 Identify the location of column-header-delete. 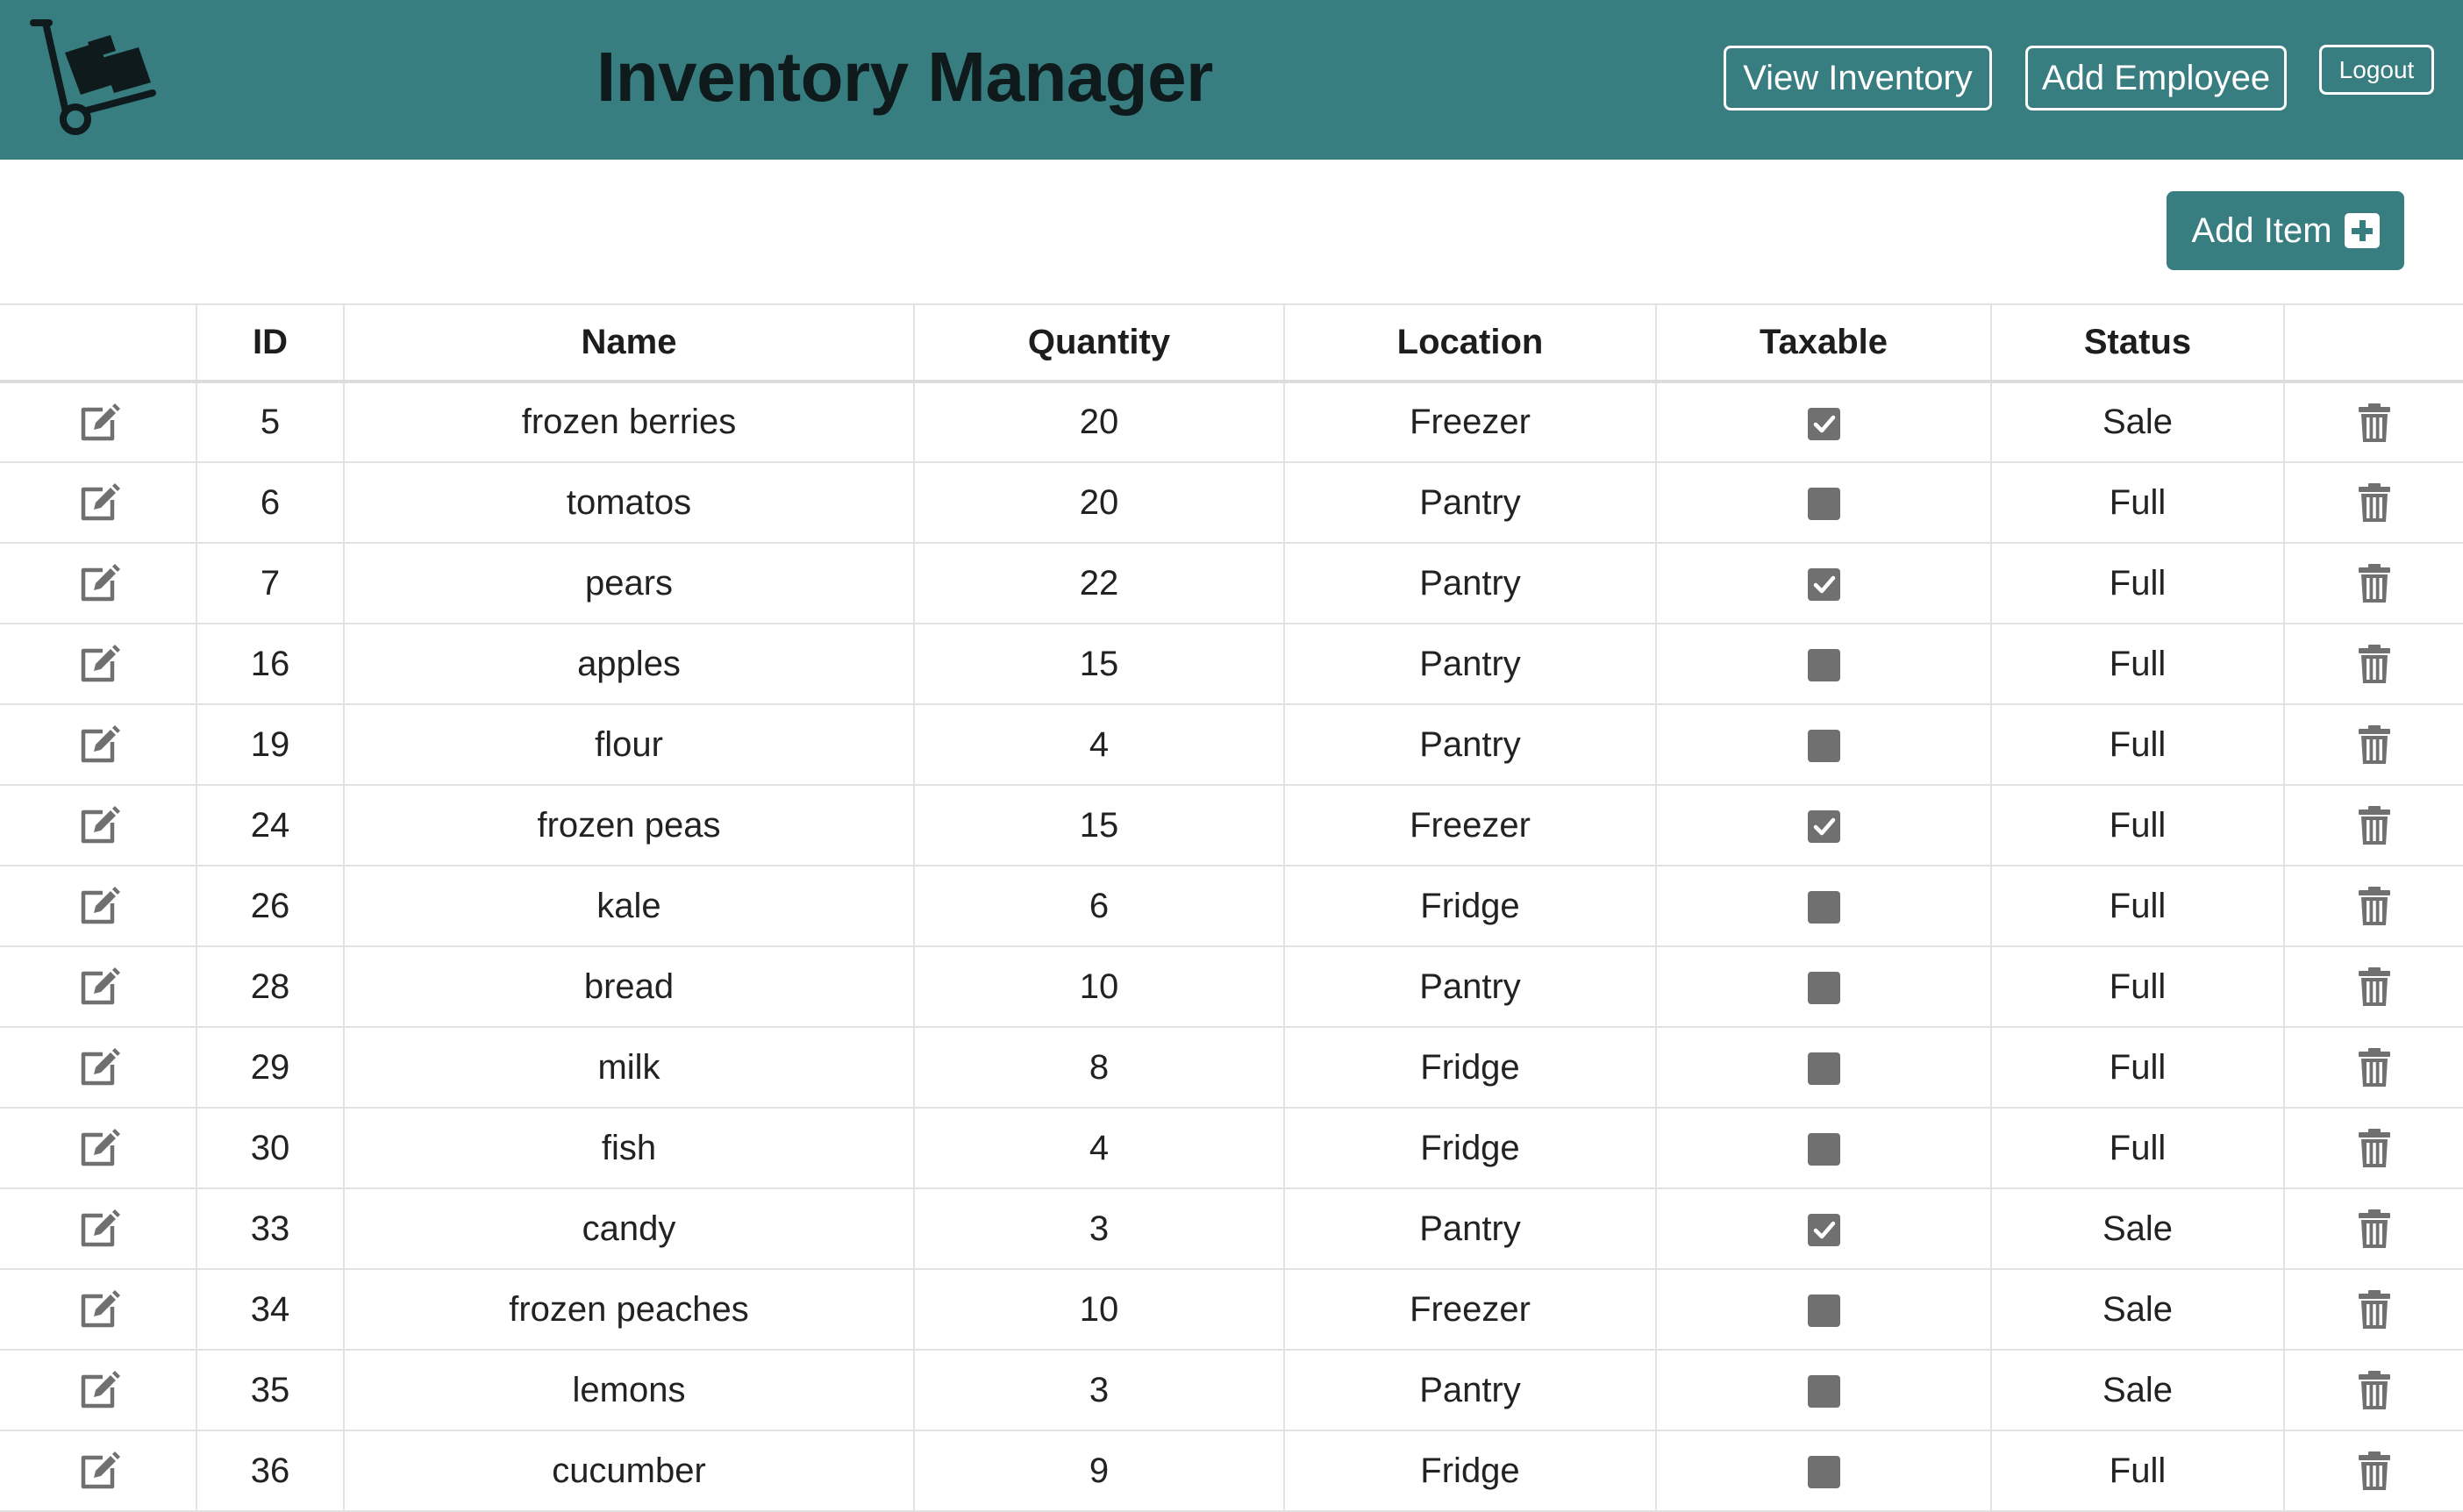
(2373, 343).